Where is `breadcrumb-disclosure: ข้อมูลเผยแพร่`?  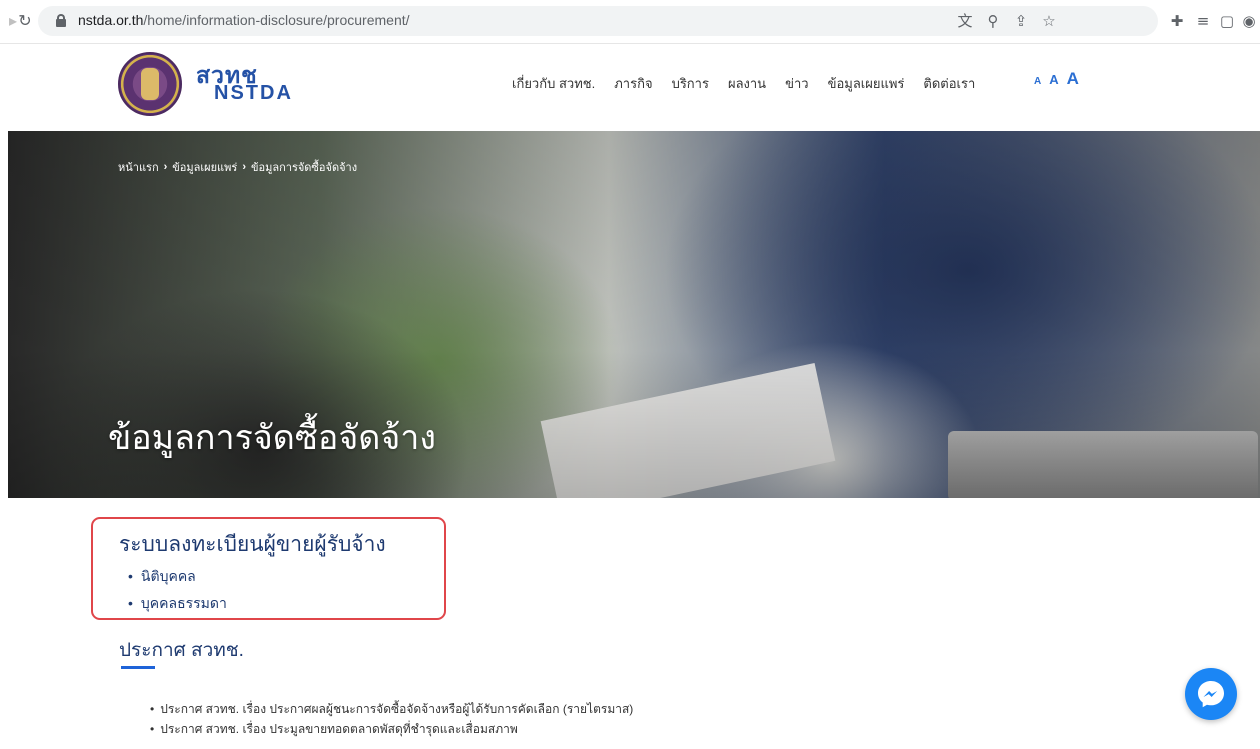
breadcrumb-disclosure: ข้อมูลเผยแพร่ is located at coordinates (204, 167).